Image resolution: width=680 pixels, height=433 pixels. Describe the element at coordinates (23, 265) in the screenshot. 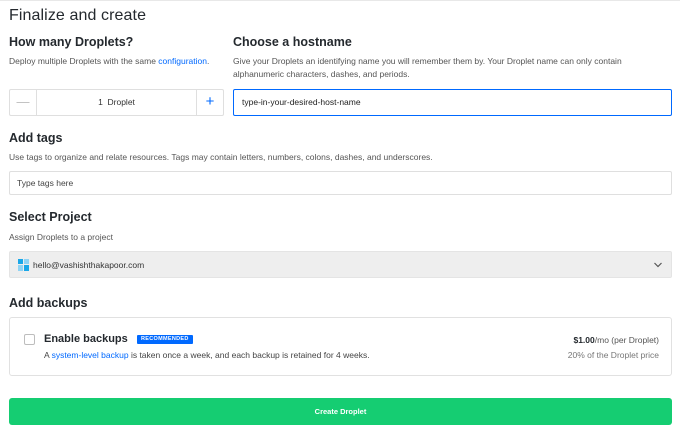

I see `project-icon` at that location.